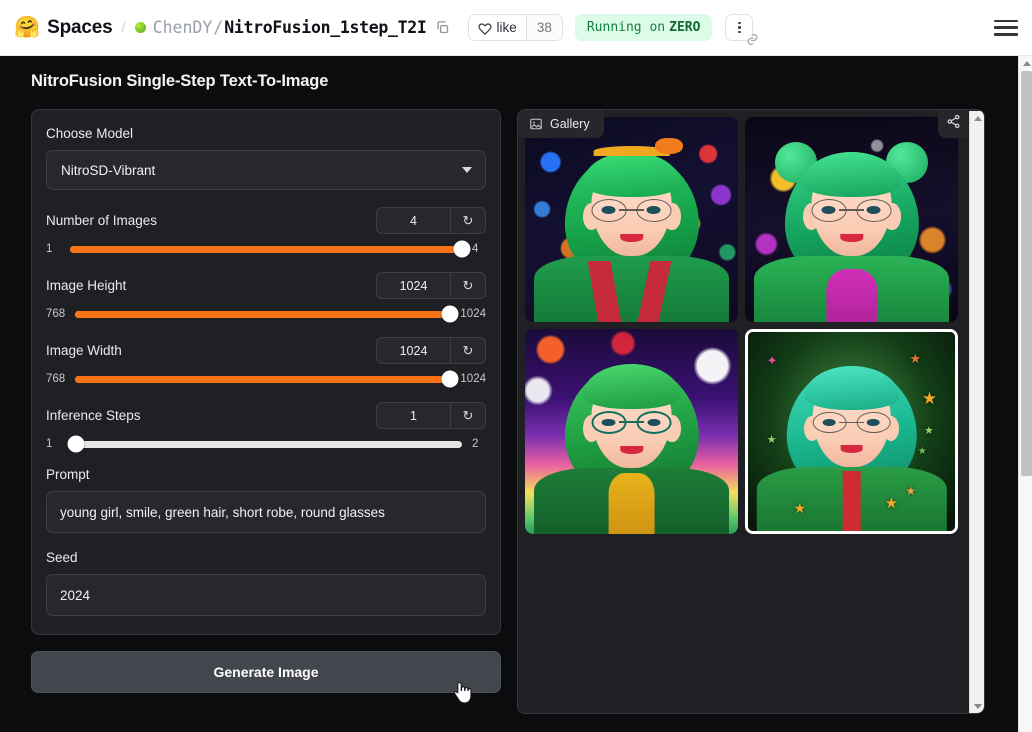  What do you see at coordinates (68, 474) in the screenshot?
I see `prompt-label: Prompt` at bounding box center [68, 474].